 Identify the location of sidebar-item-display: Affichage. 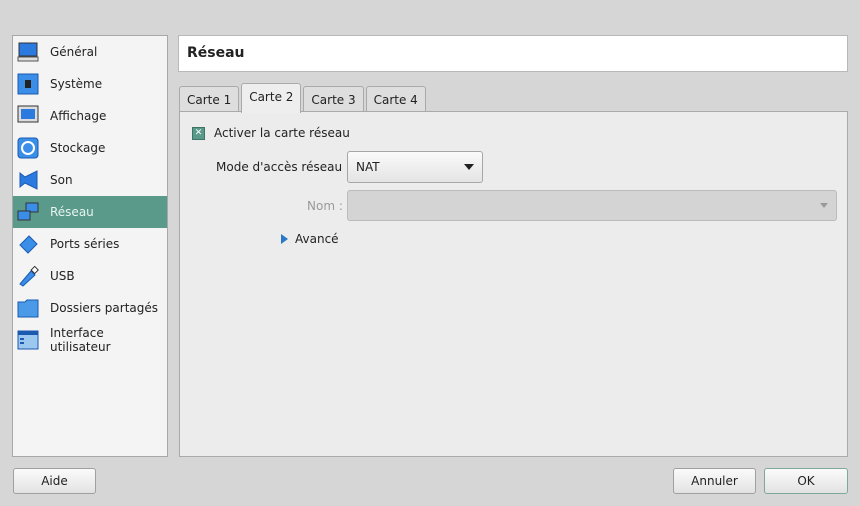
(90, 116).